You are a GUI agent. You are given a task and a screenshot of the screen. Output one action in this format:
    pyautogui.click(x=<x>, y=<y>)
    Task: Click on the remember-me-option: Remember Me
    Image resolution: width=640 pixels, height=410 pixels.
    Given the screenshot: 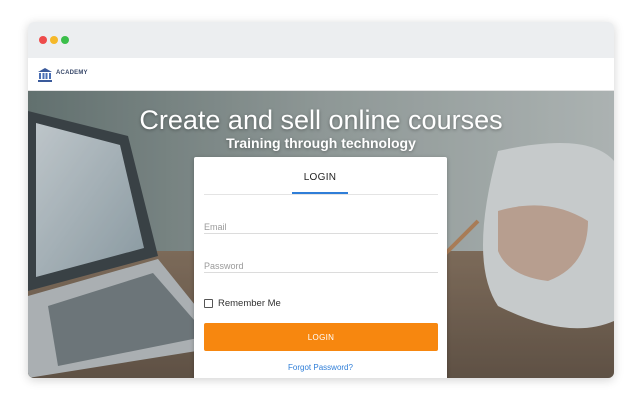 What is the action you would take?
    pyautogui.click(x=242, y=303)
    